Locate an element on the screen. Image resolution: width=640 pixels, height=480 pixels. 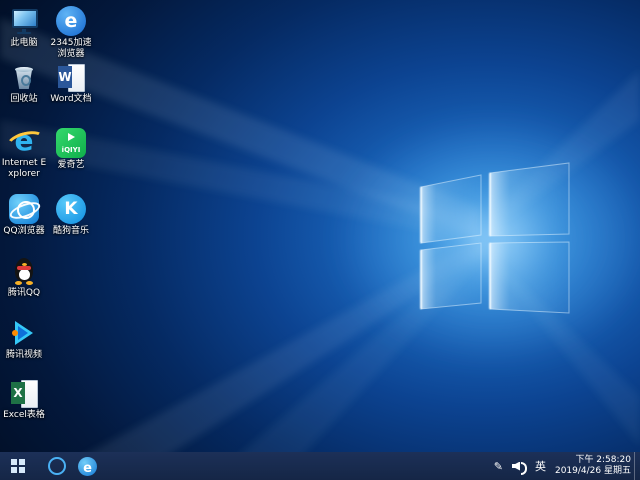
icon-label: Internet Explorer is located at coordinates (24, 168).